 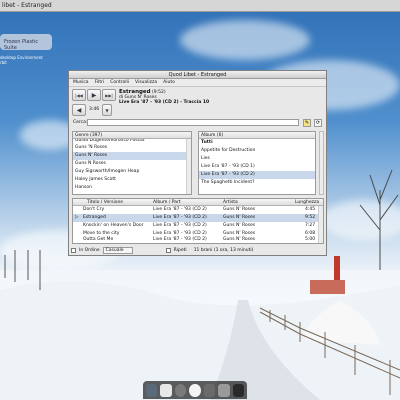 What do you see at coordinates (105, 202) in the screenshot?
I see `column-title: Titolo / Versione` at bounding box center [105, 202].